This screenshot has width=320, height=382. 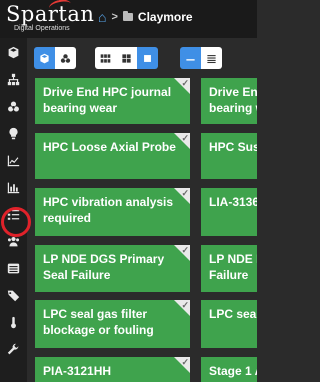 I want to click on home-icon: ⌂, so click(x=102, y=17).